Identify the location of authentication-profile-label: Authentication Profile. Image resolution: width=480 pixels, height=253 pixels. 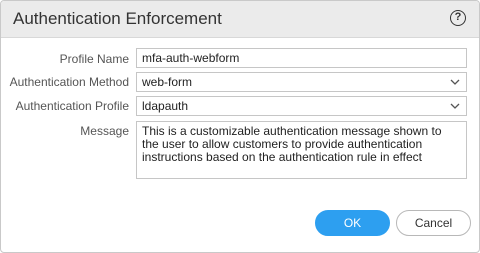
(72, 106).